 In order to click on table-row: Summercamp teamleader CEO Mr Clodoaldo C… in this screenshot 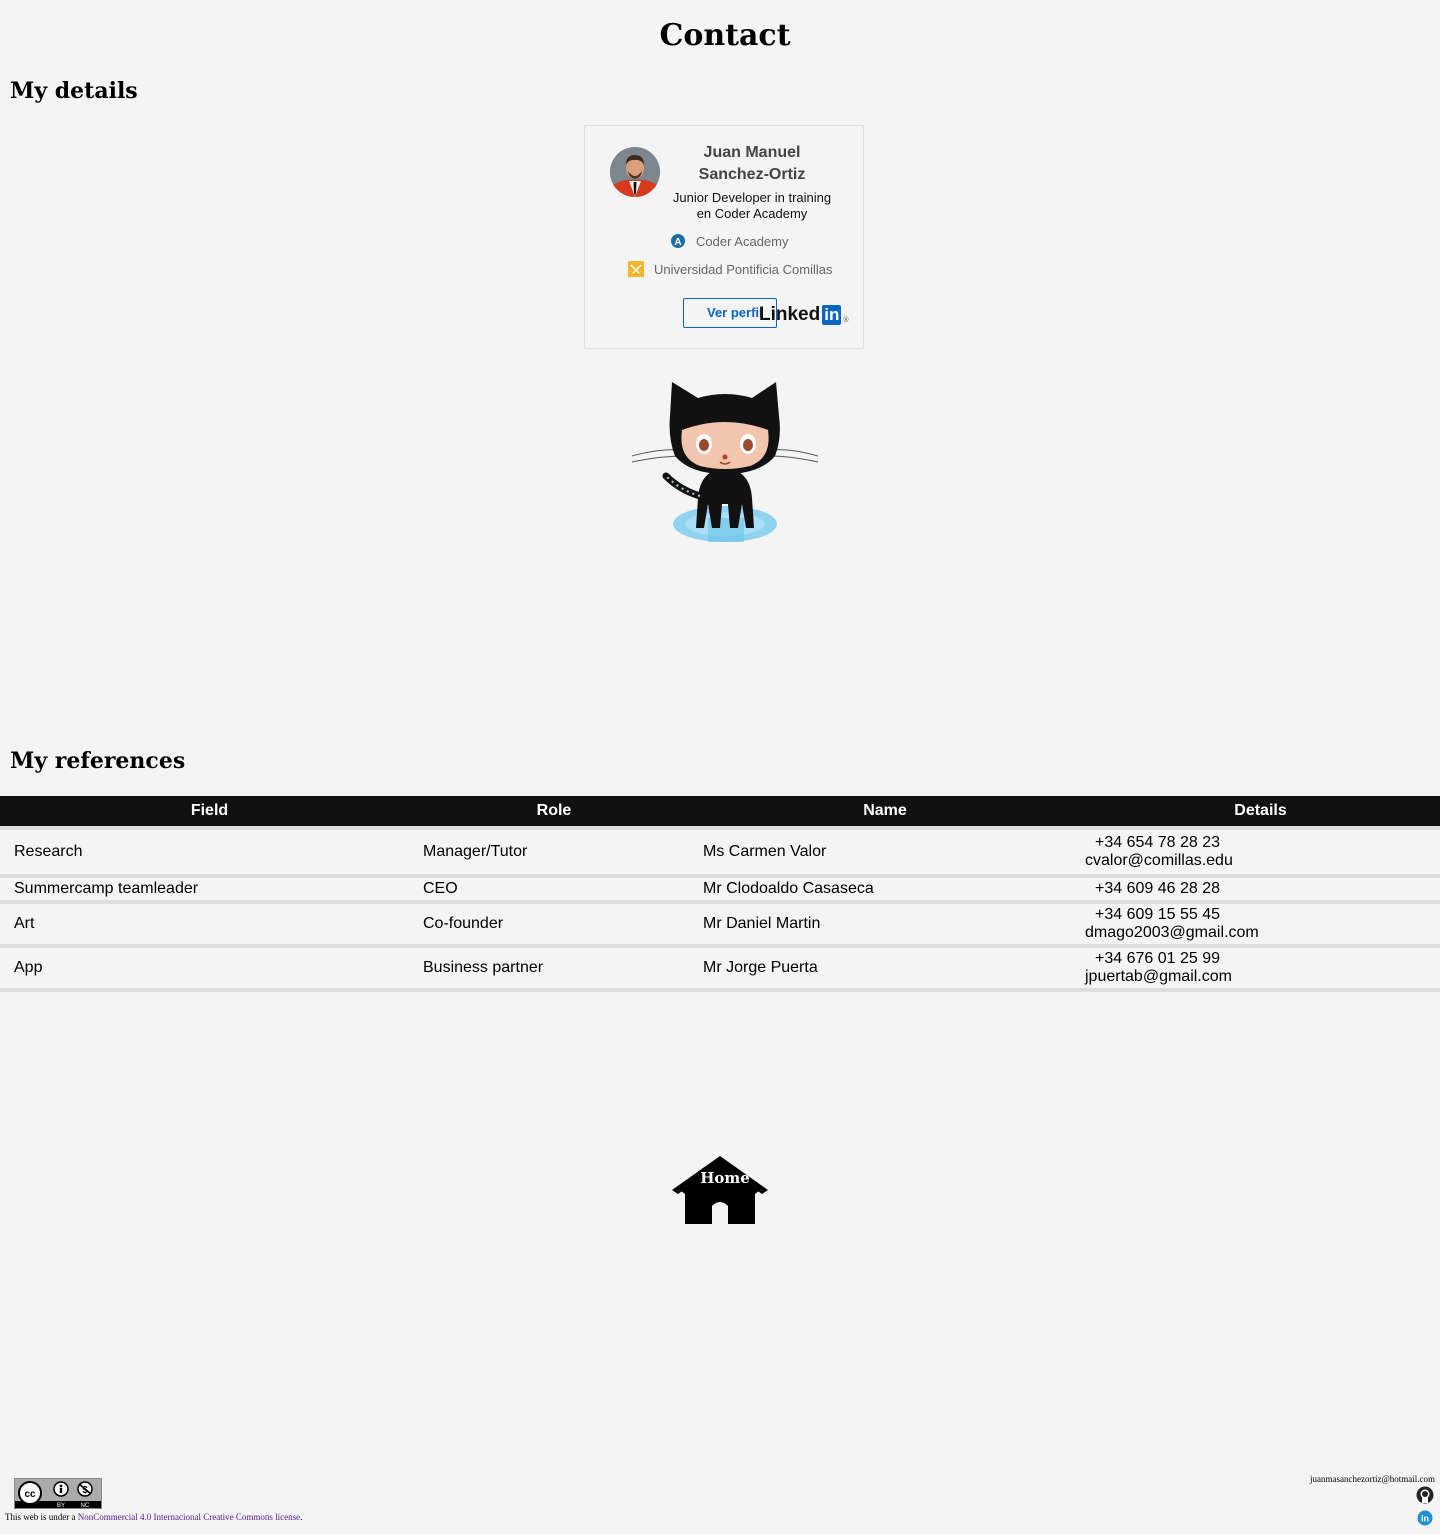, I will do `click(720, 890)`.